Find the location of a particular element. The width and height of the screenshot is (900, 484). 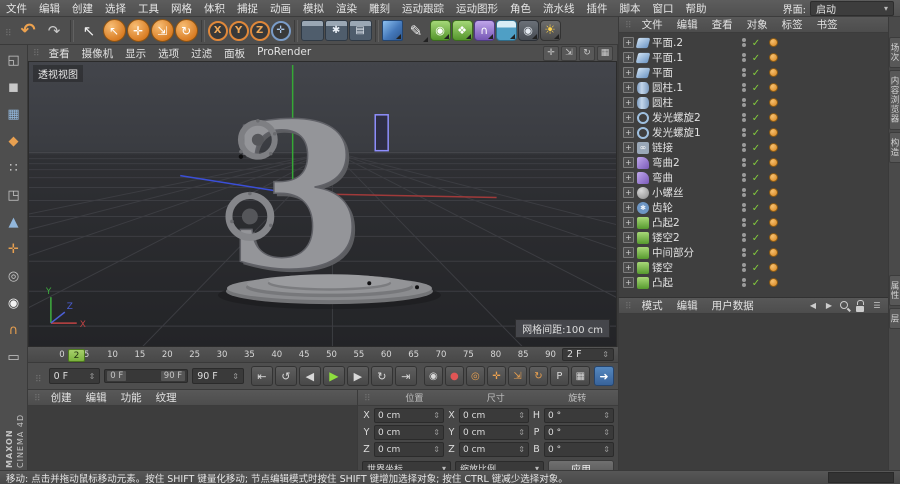

object-manager-menu-item: 标签 is located at coordinates (792, 24).